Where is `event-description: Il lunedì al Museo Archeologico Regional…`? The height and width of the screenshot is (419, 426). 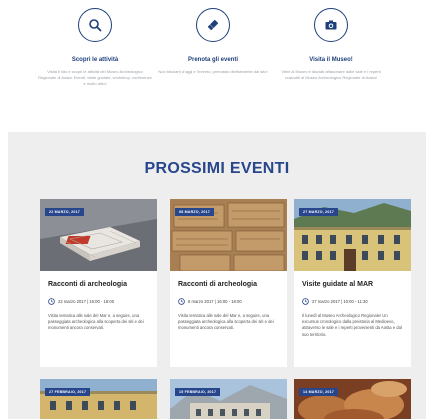
event-description: Il lunedì al Museo Archeologico Regional… is located at coordinates (352, 325).